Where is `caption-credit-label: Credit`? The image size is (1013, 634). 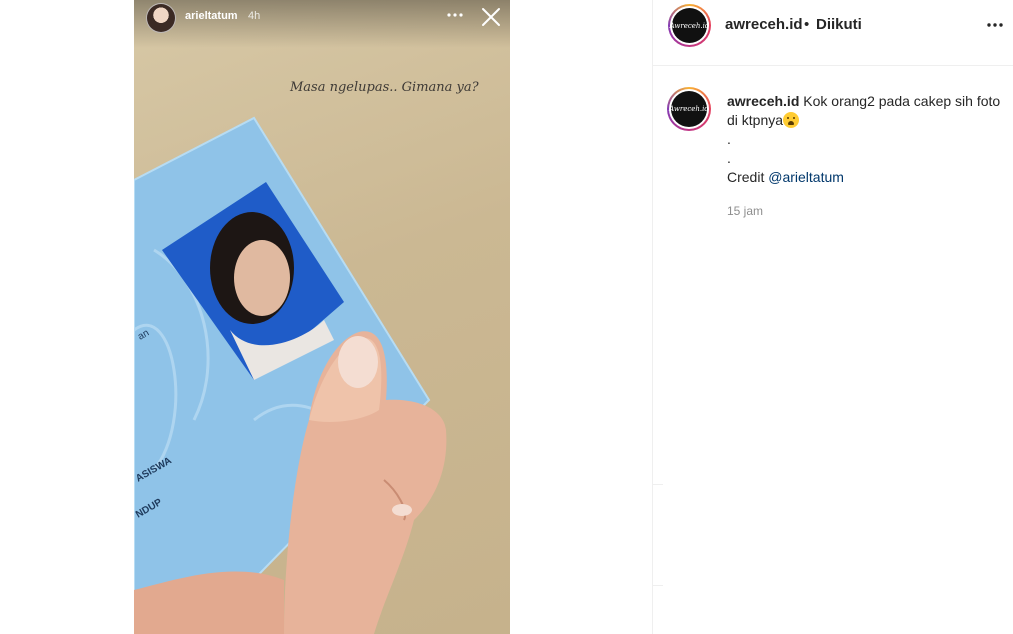 caption-credit-label: Credit is located at coordinates (748, 177).